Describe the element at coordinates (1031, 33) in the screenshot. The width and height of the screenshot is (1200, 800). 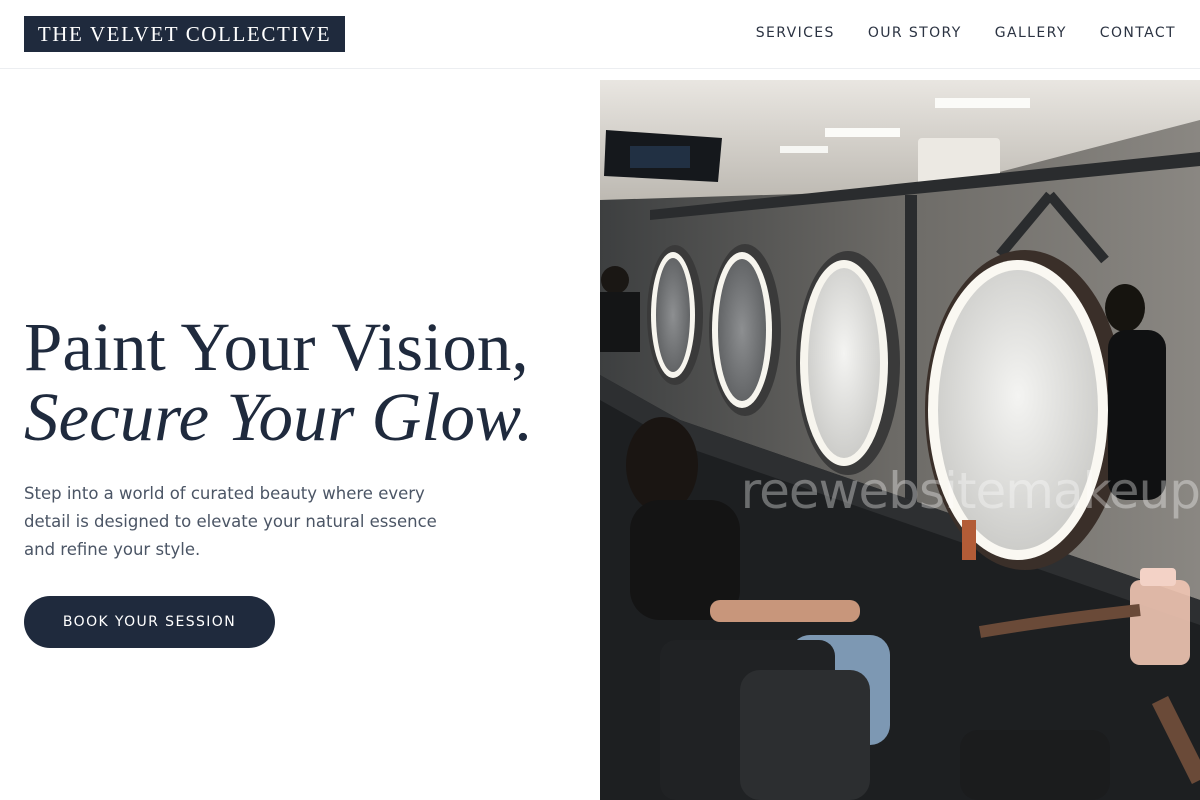
I see `nav-item-gallery: GALLERY` at that location.